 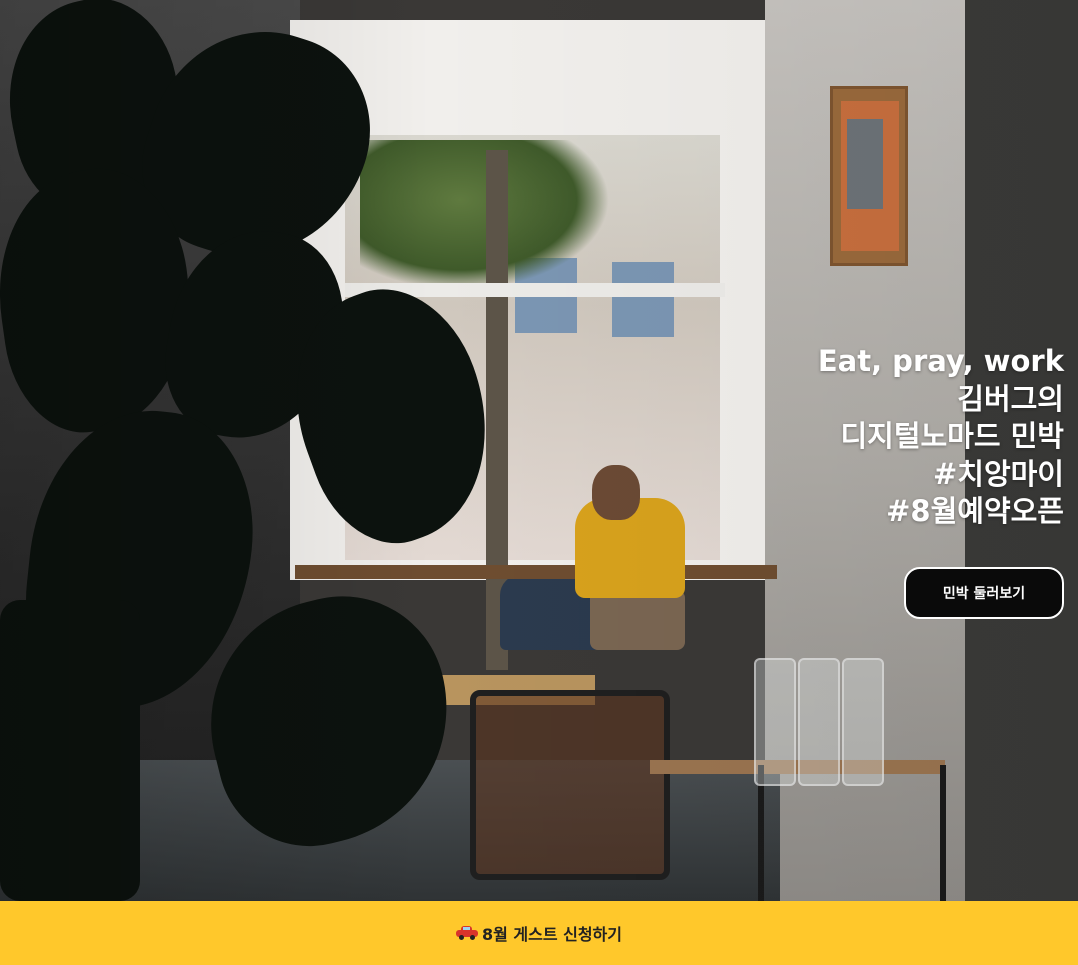 What do you see at coordinates (984, 593) in the screenshot?
I see `browse-stay-button: 민박 둘러보기` at bounding box center [984, 593].